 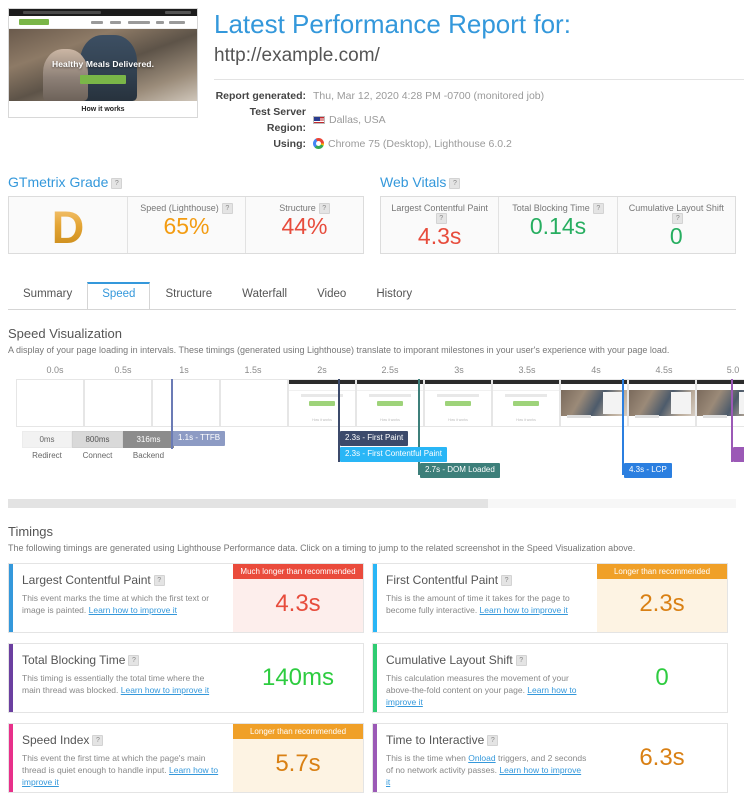 What do you see at coordinates (298, 604) in the screenshot?
I see `card-value: 4.3s` at bounding box center [298, 604].